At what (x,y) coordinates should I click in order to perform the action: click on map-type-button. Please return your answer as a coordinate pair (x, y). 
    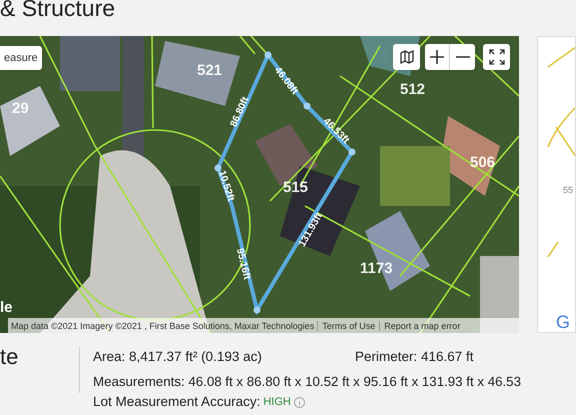
    Looking at the image, I should click on (406, 57).